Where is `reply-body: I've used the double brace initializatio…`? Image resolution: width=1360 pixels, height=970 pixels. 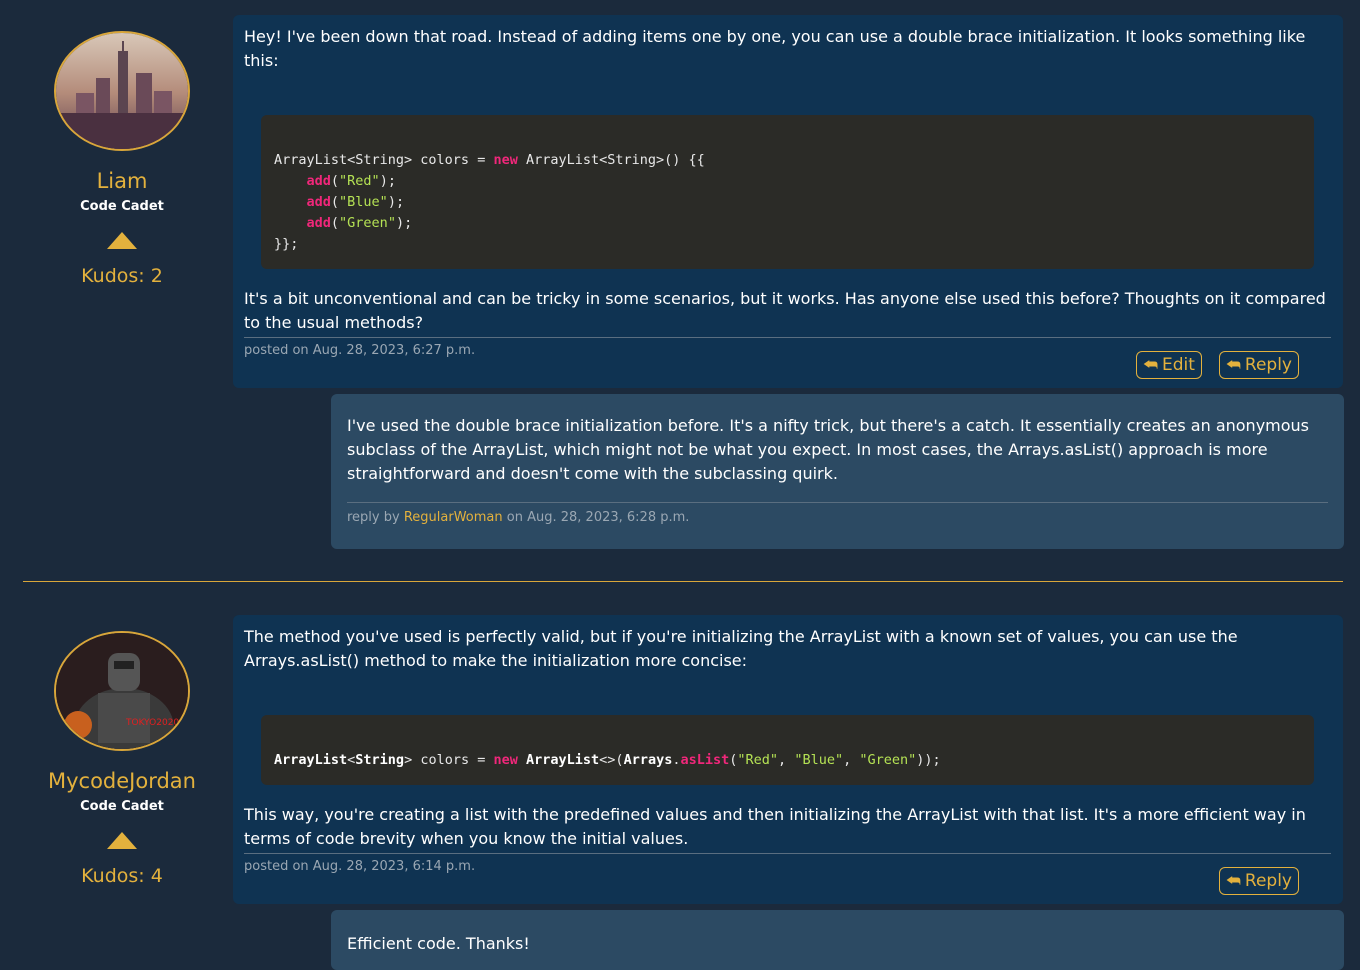
reply-body: I've used the double brace initializatio… is located at coordinates (828, 449).